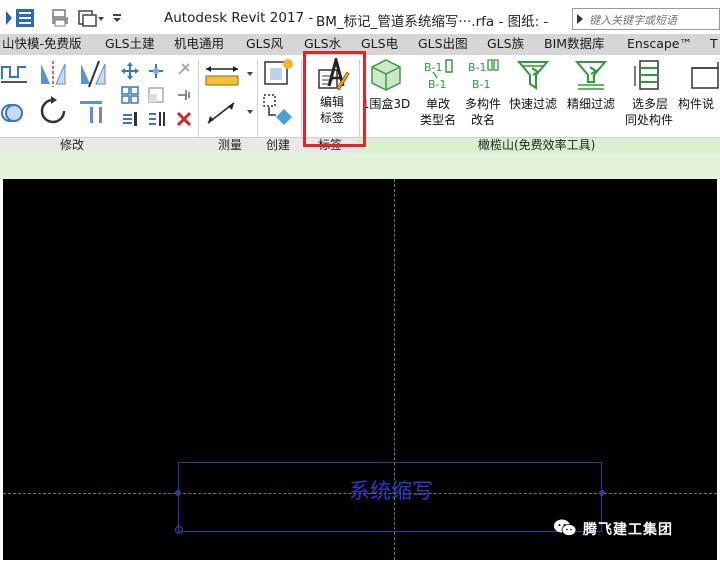  What do you see at coordinates (224, 75) in the screenshot?
I see `measure-distance-icon` at bounding box center [224, 75].